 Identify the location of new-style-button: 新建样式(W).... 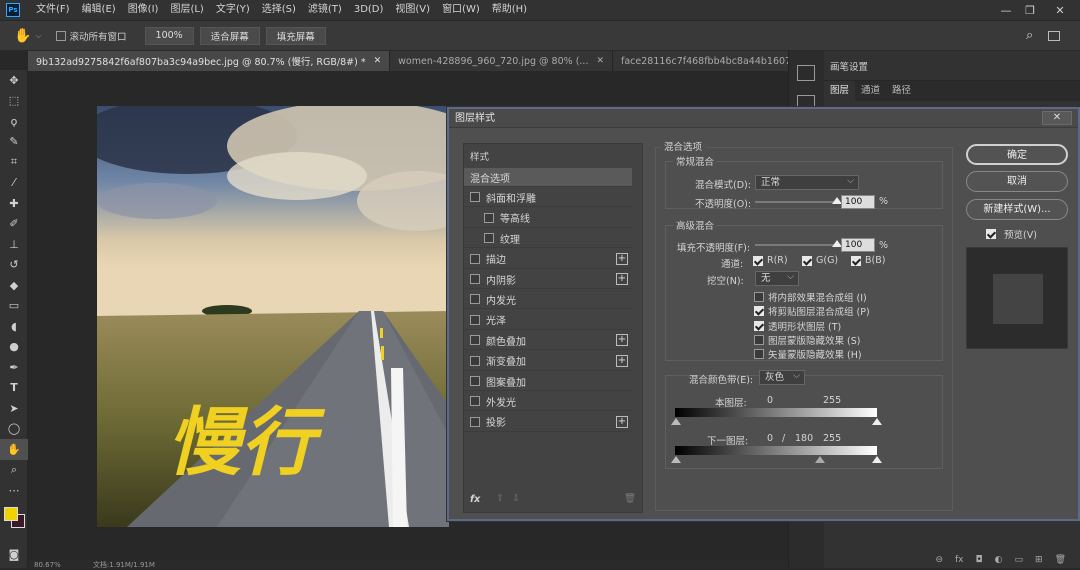
(1017, 209).